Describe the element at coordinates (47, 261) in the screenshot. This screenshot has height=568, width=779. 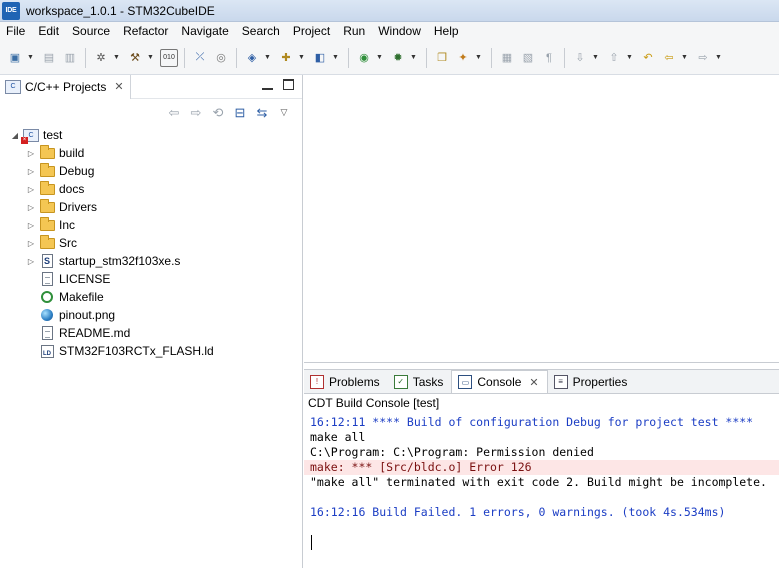
I see `assembly-file-icon: S` at that location.